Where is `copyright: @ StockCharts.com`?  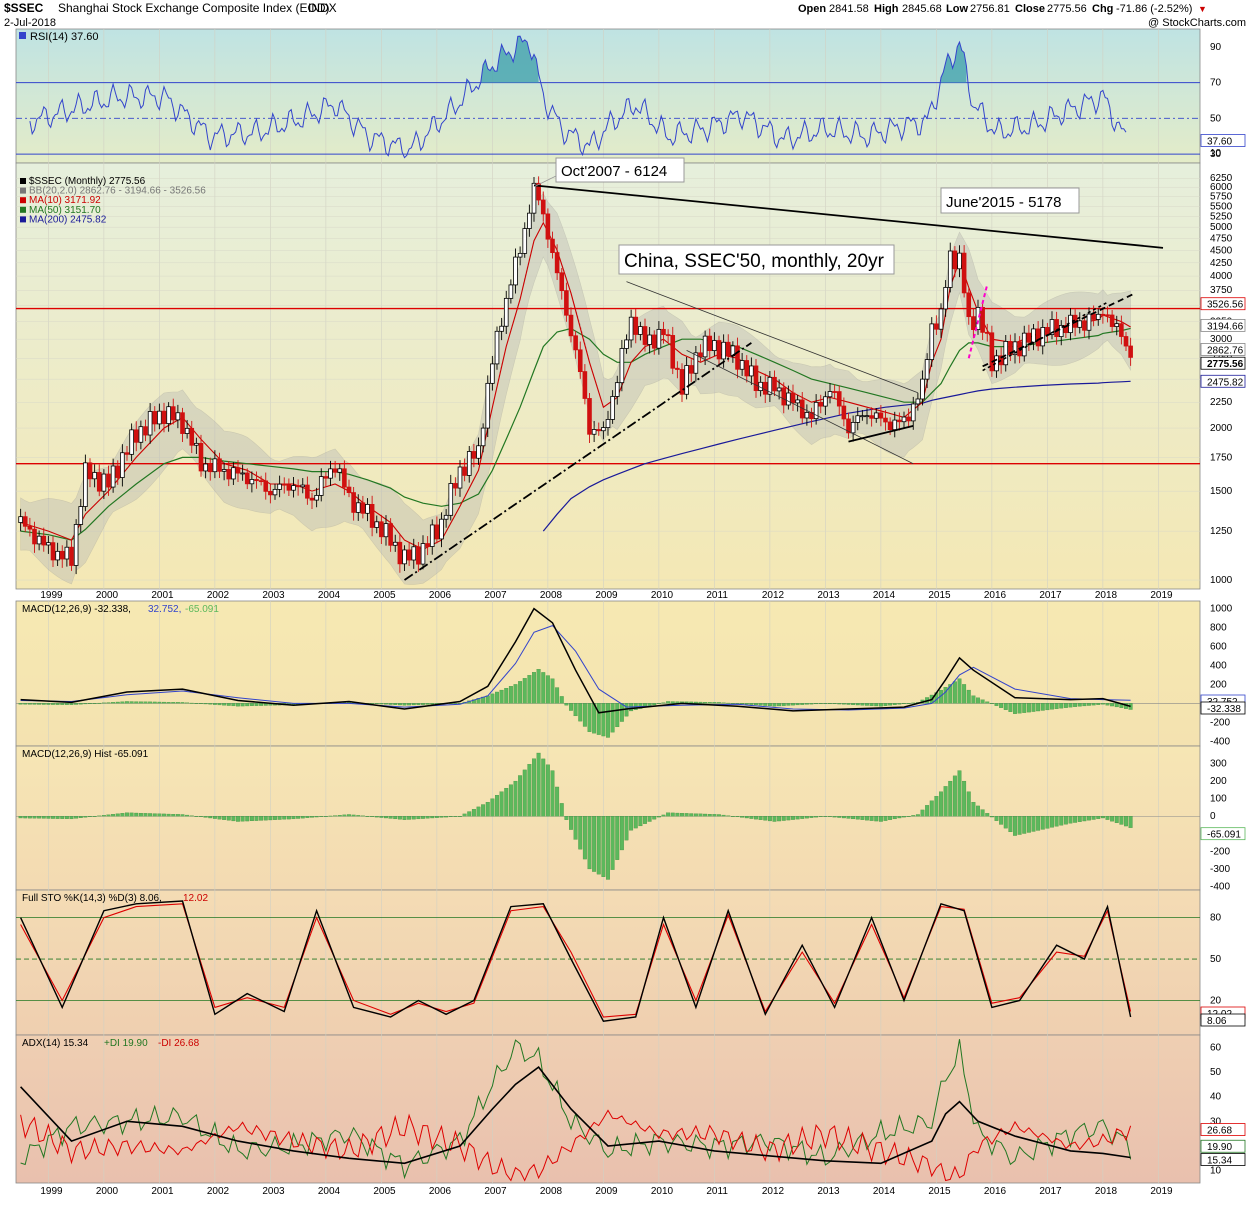 copyright: @ StockCharts.com is located at coordinates (1197, 23).